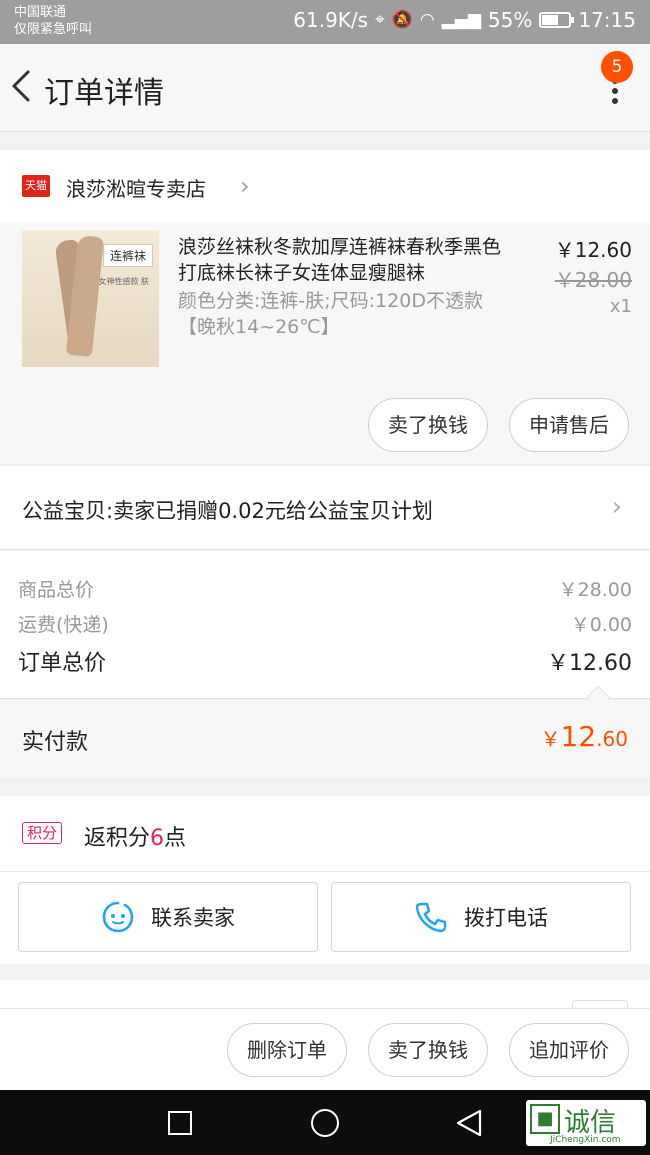 The height and width of the screenshot is (1155, 650). I want to click on sell-for-cash-button-bottom: 卖了换钱, so click(428, 1050).